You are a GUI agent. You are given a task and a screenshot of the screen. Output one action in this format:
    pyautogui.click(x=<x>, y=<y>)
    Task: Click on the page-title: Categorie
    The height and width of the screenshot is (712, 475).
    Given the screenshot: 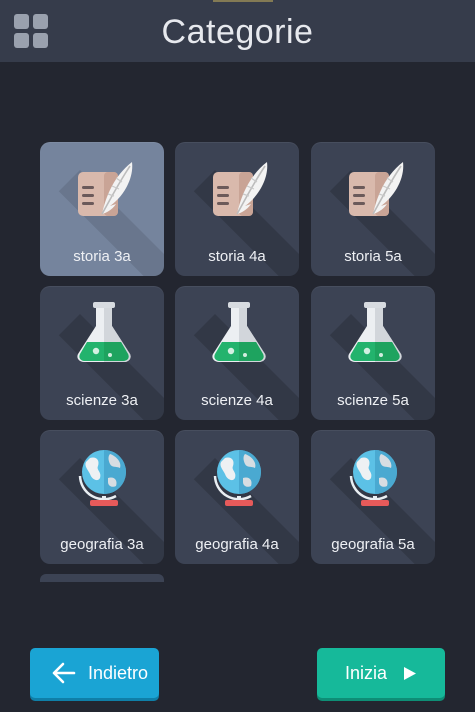 What is the action you would take?
    pyautogui.click(x=237, y=32)
    